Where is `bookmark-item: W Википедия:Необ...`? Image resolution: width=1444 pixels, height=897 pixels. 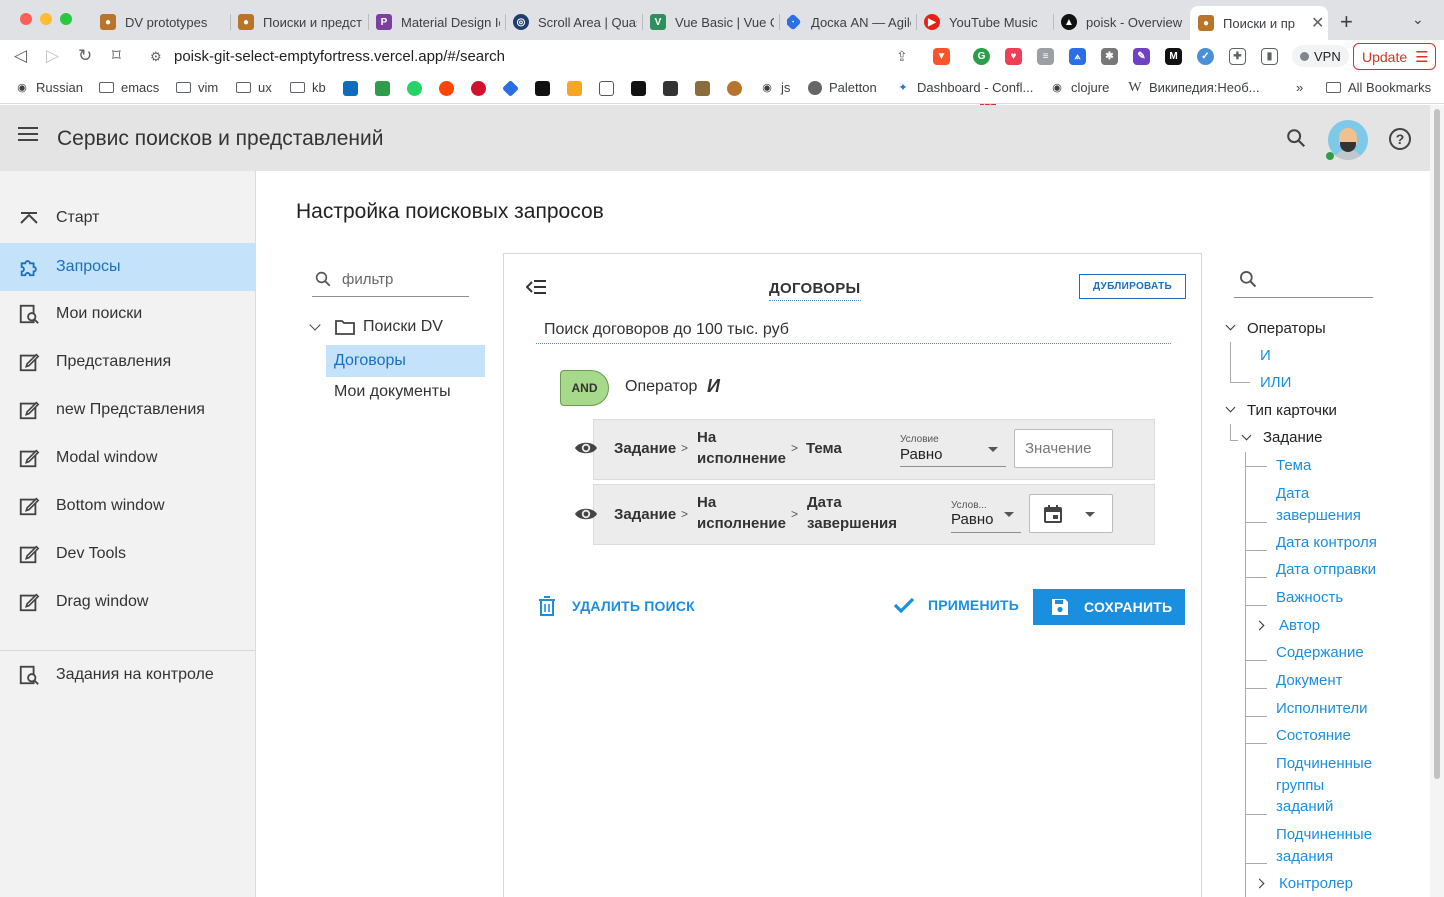
bookmark-item: W Википедия:Необ... is located at coordinates (1193, 88).